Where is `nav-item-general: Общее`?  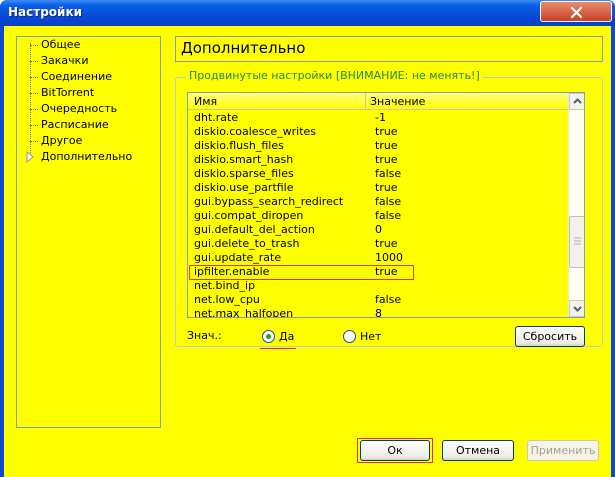
nav-item-general: Общее is located at coordinates (60, 45).